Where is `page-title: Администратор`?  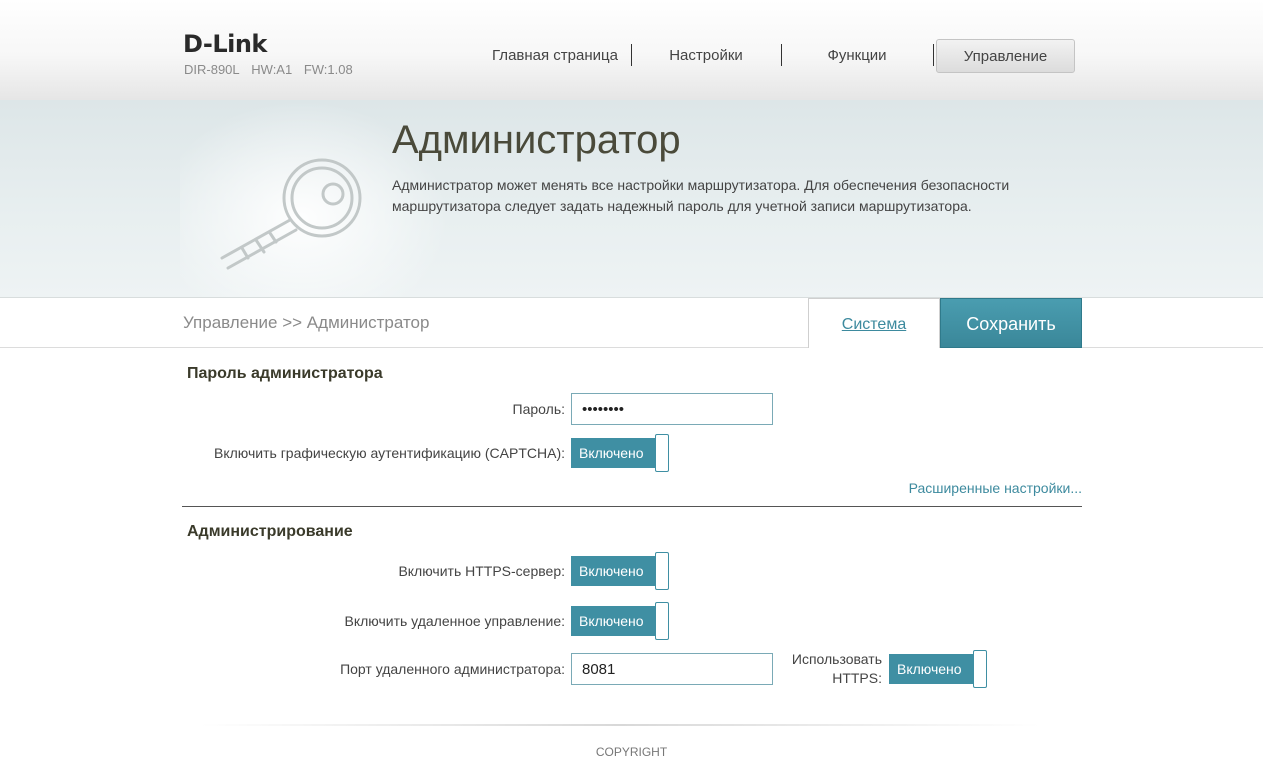
page-title: Администратор is located at coordinates (536, 140).